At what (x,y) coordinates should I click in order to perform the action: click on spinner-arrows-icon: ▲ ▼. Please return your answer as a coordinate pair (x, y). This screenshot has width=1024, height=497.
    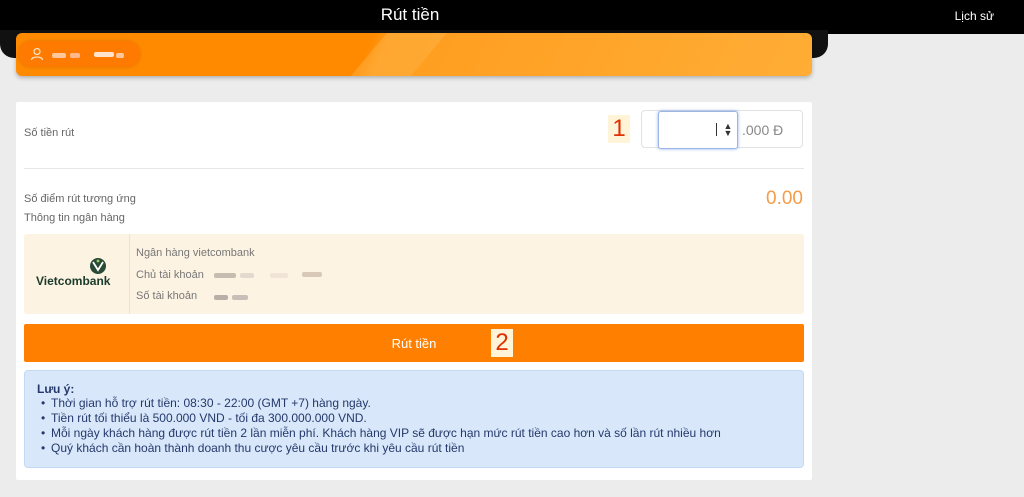
    Looking at the image, I should click on (728, 130).